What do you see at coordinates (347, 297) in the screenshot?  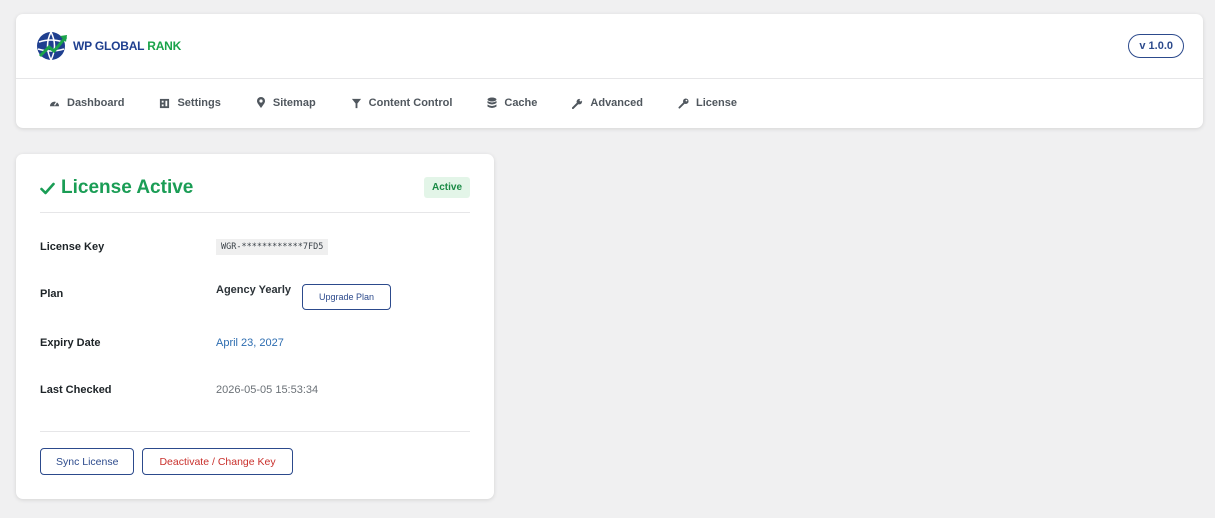 I see `upgrade-plan-button: Upgrade Plan` at bounding box center [347, 297].